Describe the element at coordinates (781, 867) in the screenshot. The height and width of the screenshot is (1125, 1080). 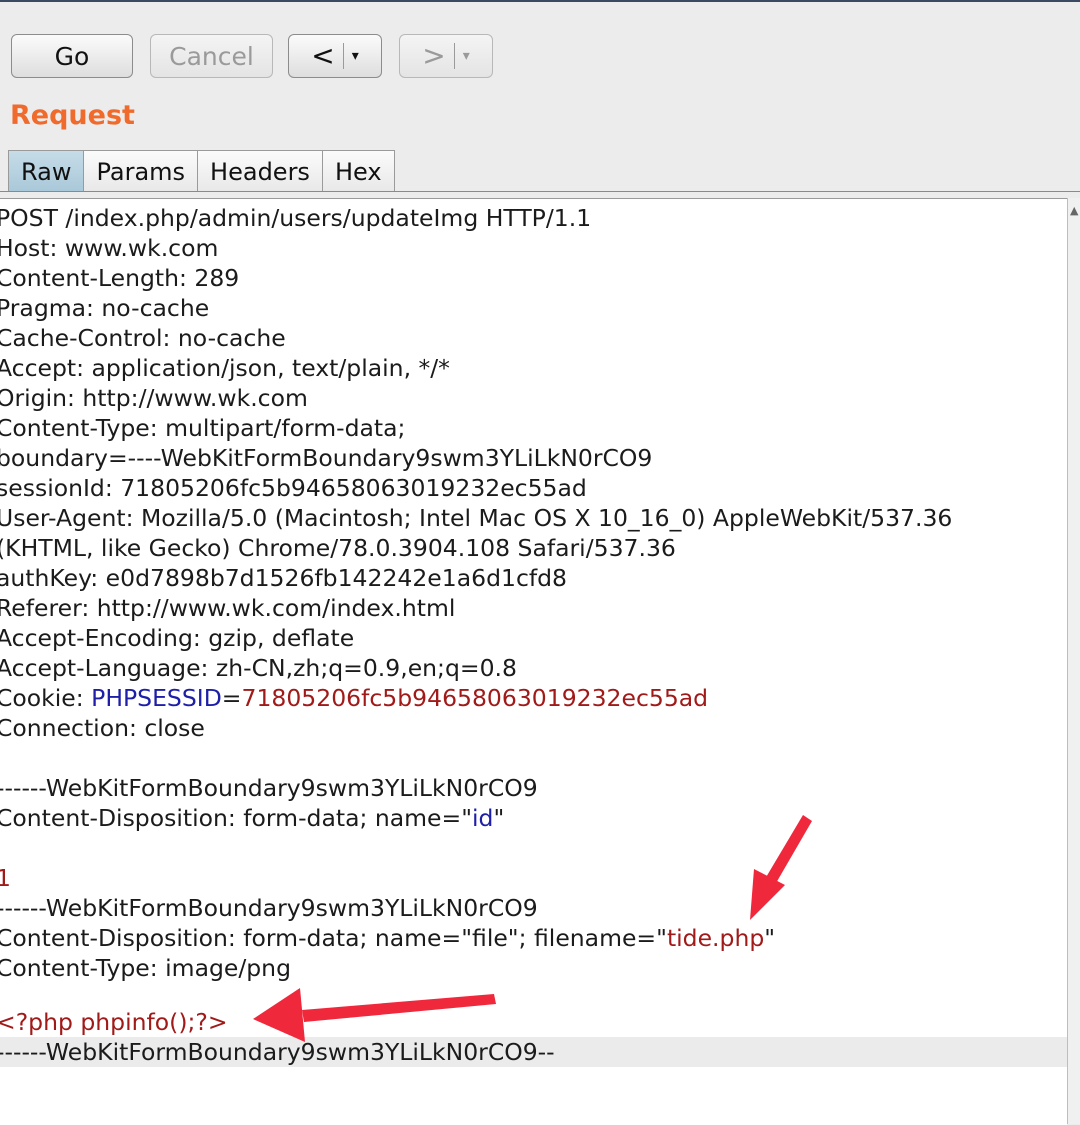
I see `filename-annotation-arrow-icon` at that location.